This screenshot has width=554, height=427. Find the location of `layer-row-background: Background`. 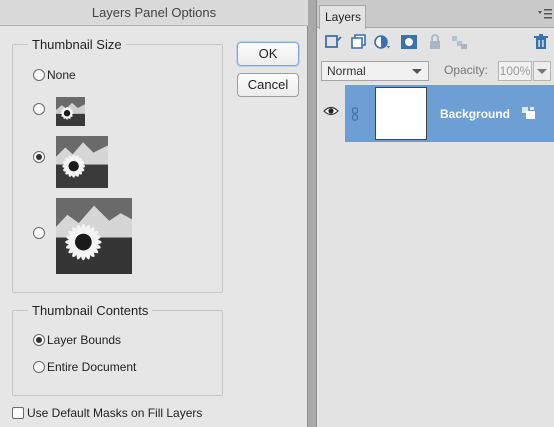

layer-row-background: Background is located at coordinates (449, 113).